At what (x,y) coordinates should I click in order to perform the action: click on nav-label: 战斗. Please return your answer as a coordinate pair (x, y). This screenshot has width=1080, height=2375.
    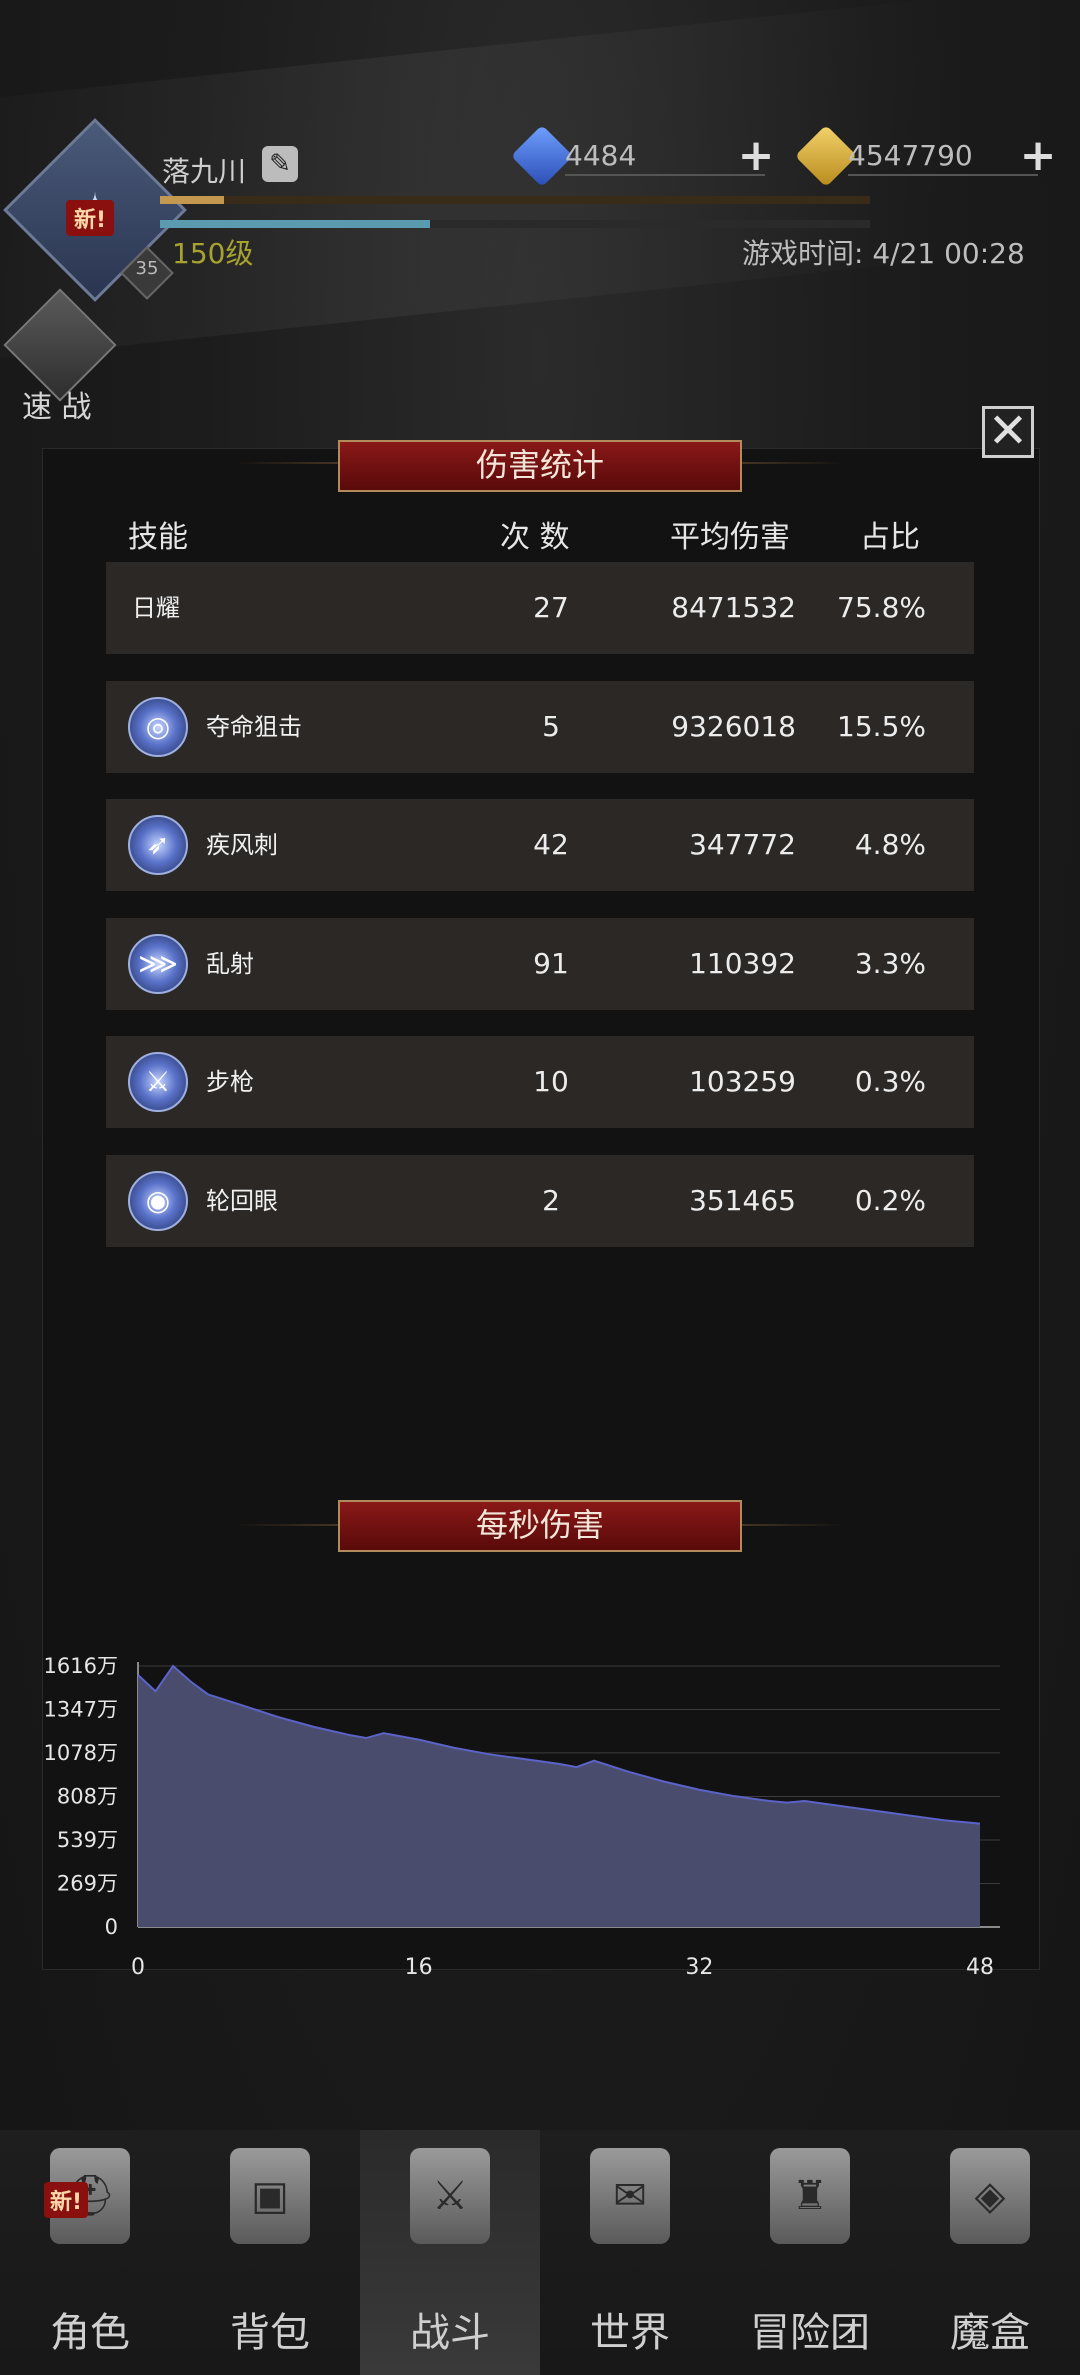
    Looking at the image, I should click on (450, 2333).